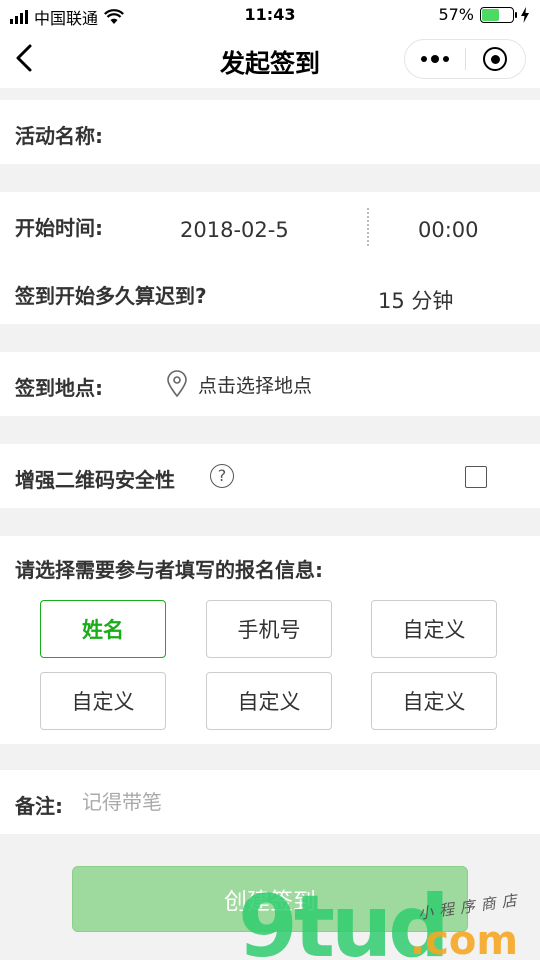 This screenshot has height=960, width=540. I want to click on security-label: 增强二维码安全性, so click(95, 480).